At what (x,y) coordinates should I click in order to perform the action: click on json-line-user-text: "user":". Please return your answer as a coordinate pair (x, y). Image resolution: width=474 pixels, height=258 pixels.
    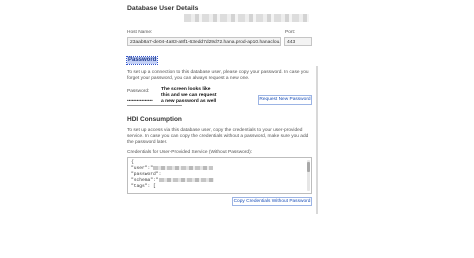
    Looking at the image, I should click on (142, 169).